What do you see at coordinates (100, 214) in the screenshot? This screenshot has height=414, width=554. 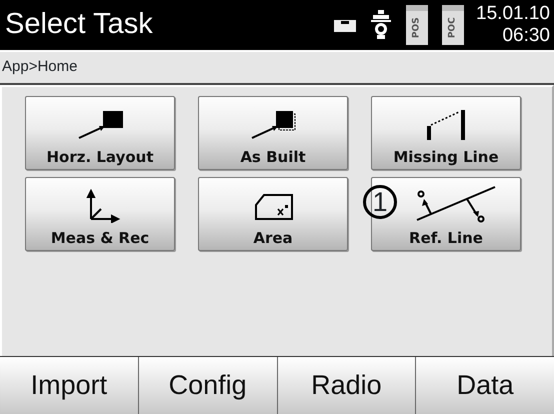 I see `task-button: Meas & Rec` at bounding box center [100, 214].